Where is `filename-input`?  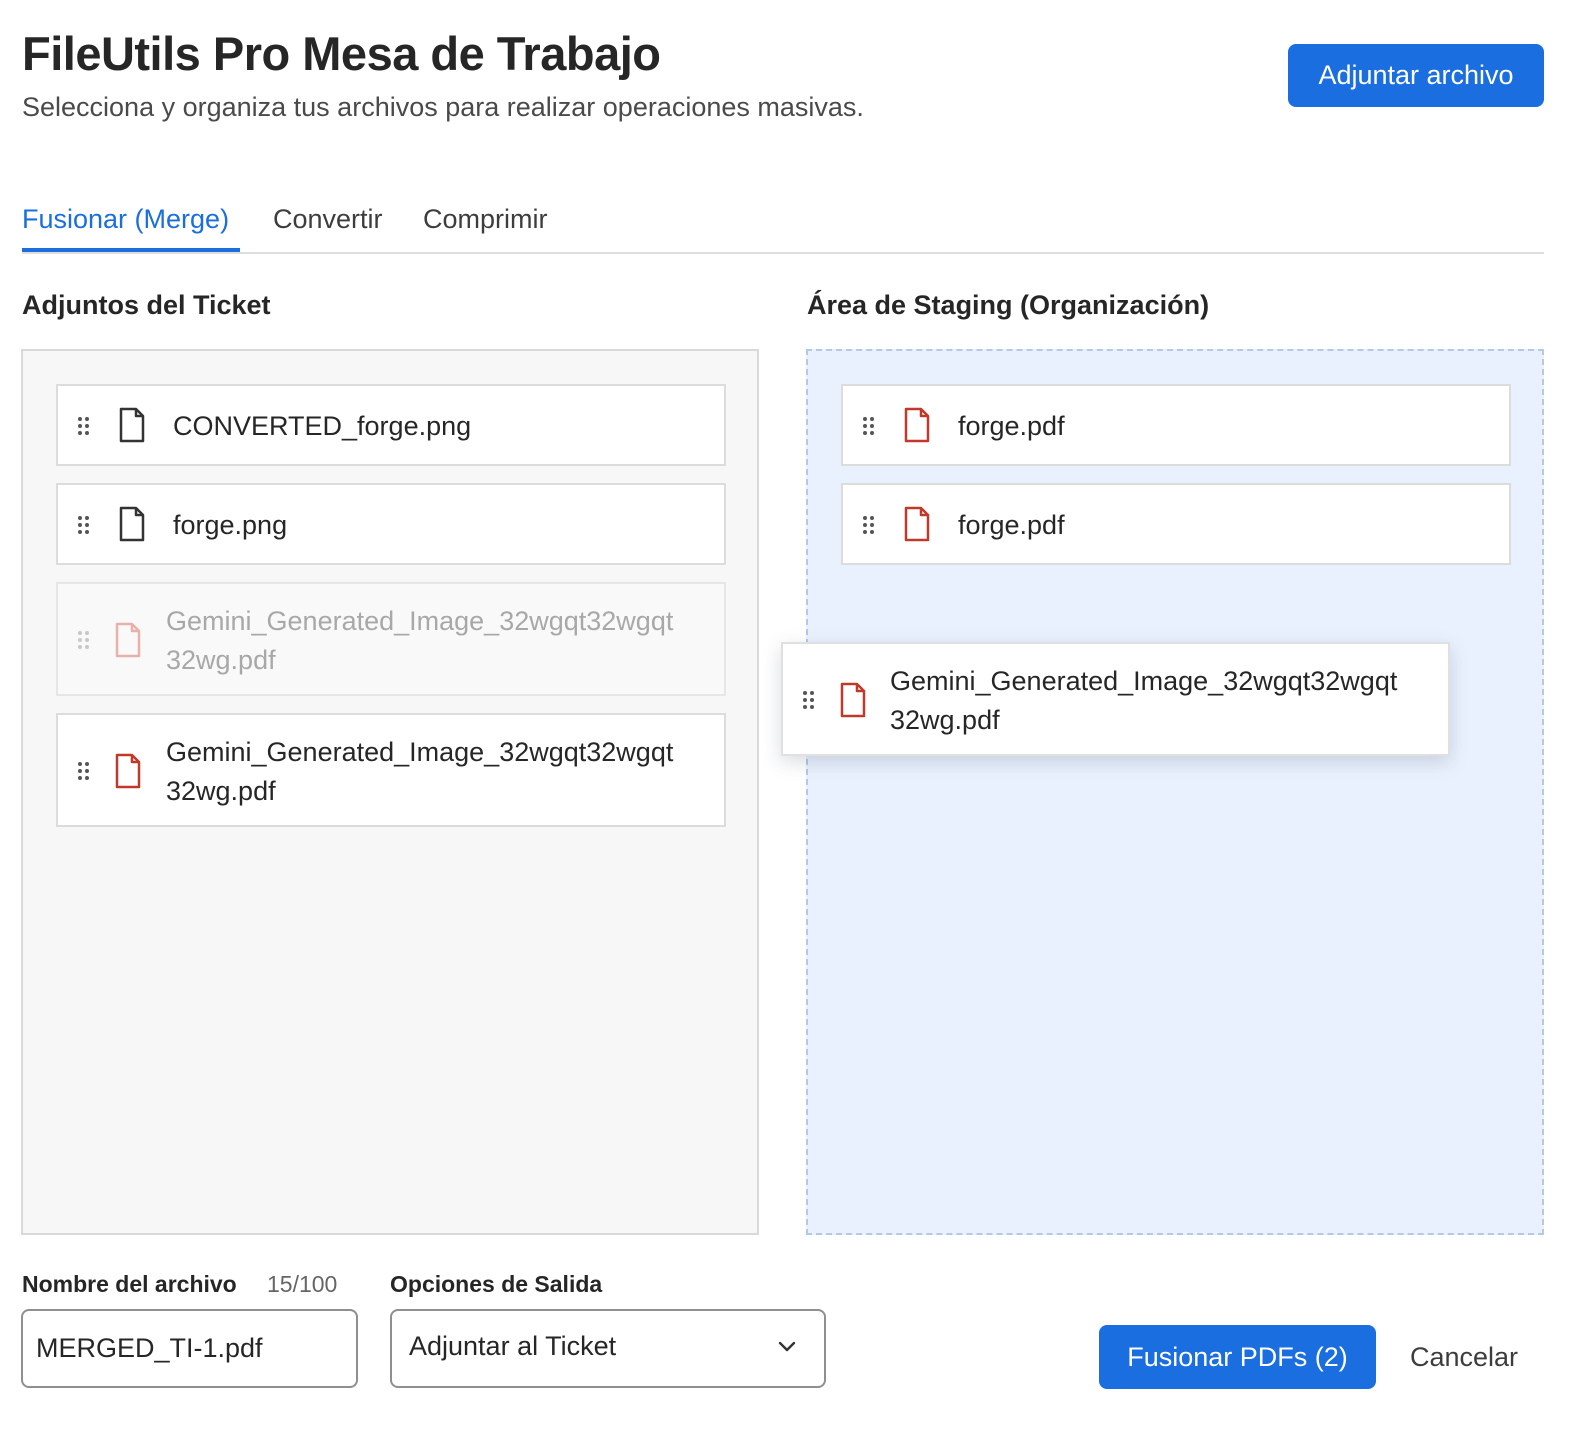
filename-input is located at coordinates (189, 1348).